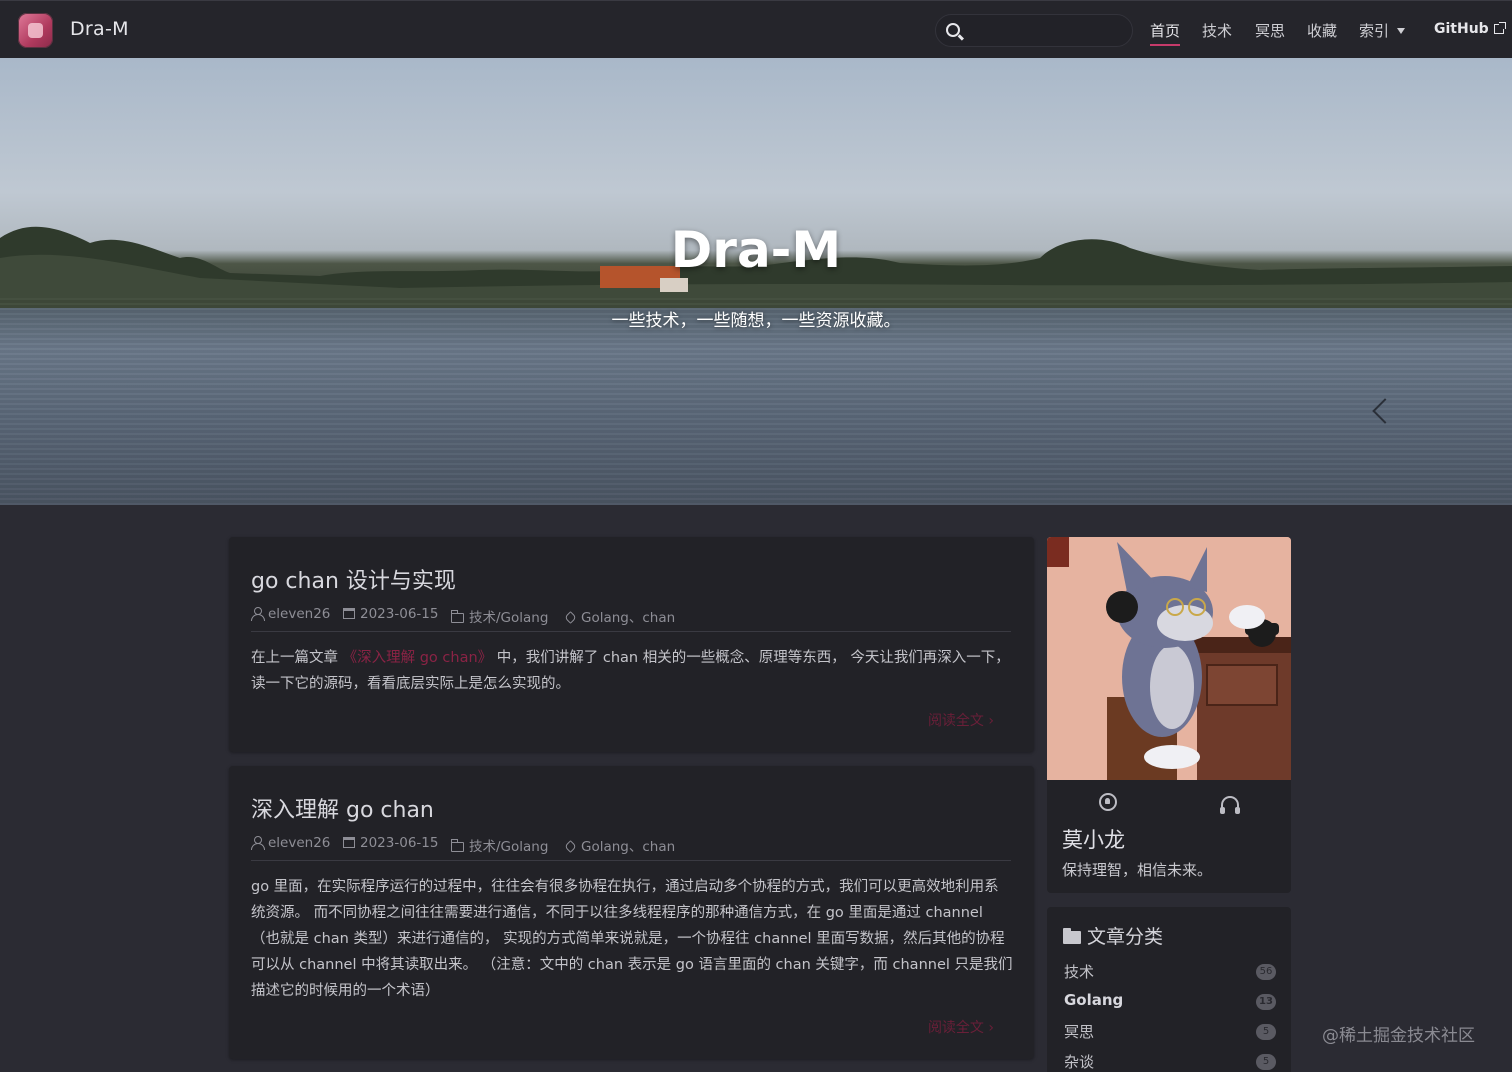 Image resolution: width=1512 pixels, height=1072 pixels. Describe the element at coordinates (1499, 28) in the screenshot. I see `external-link-icon` at that location.